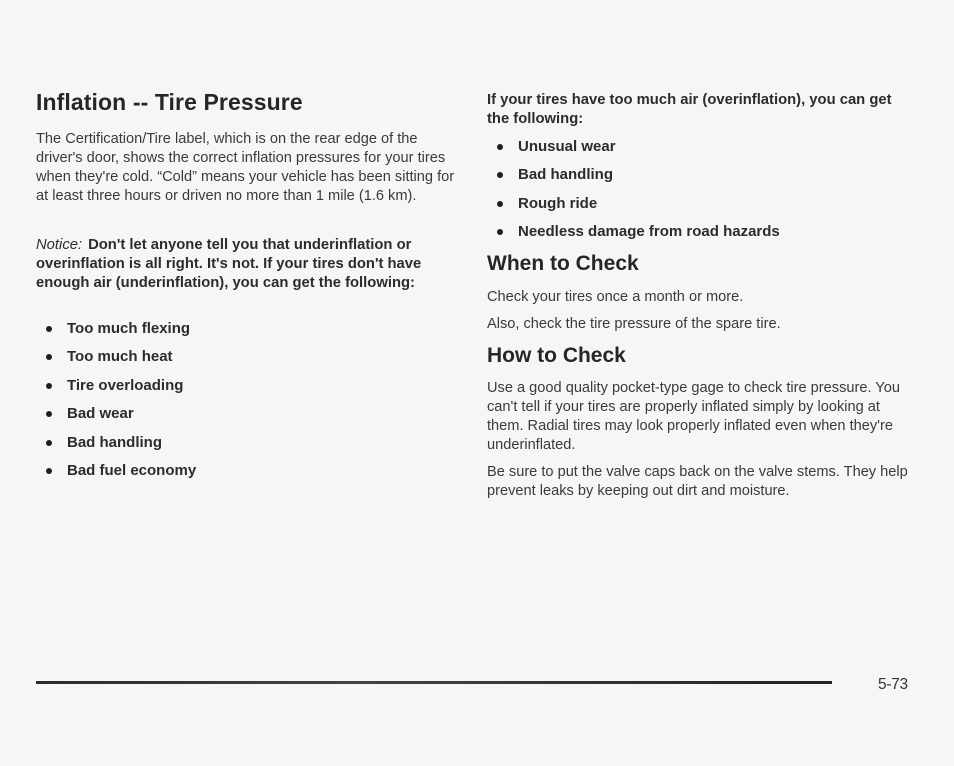 The width and height of the screenshot is (954, 766). What do you see at coordinates (116, 362) in the screenshot?
I see `list-item: Too much heat` at bounding box center [116, 362].